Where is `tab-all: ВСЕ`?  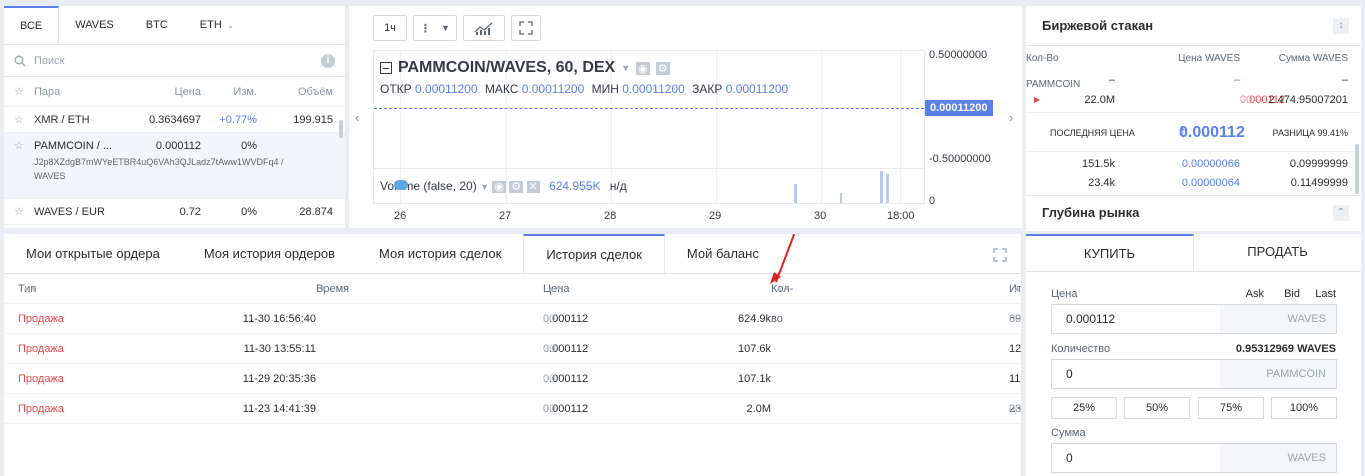 tab-all: ВСЕ is located at coordinates (32, 25).